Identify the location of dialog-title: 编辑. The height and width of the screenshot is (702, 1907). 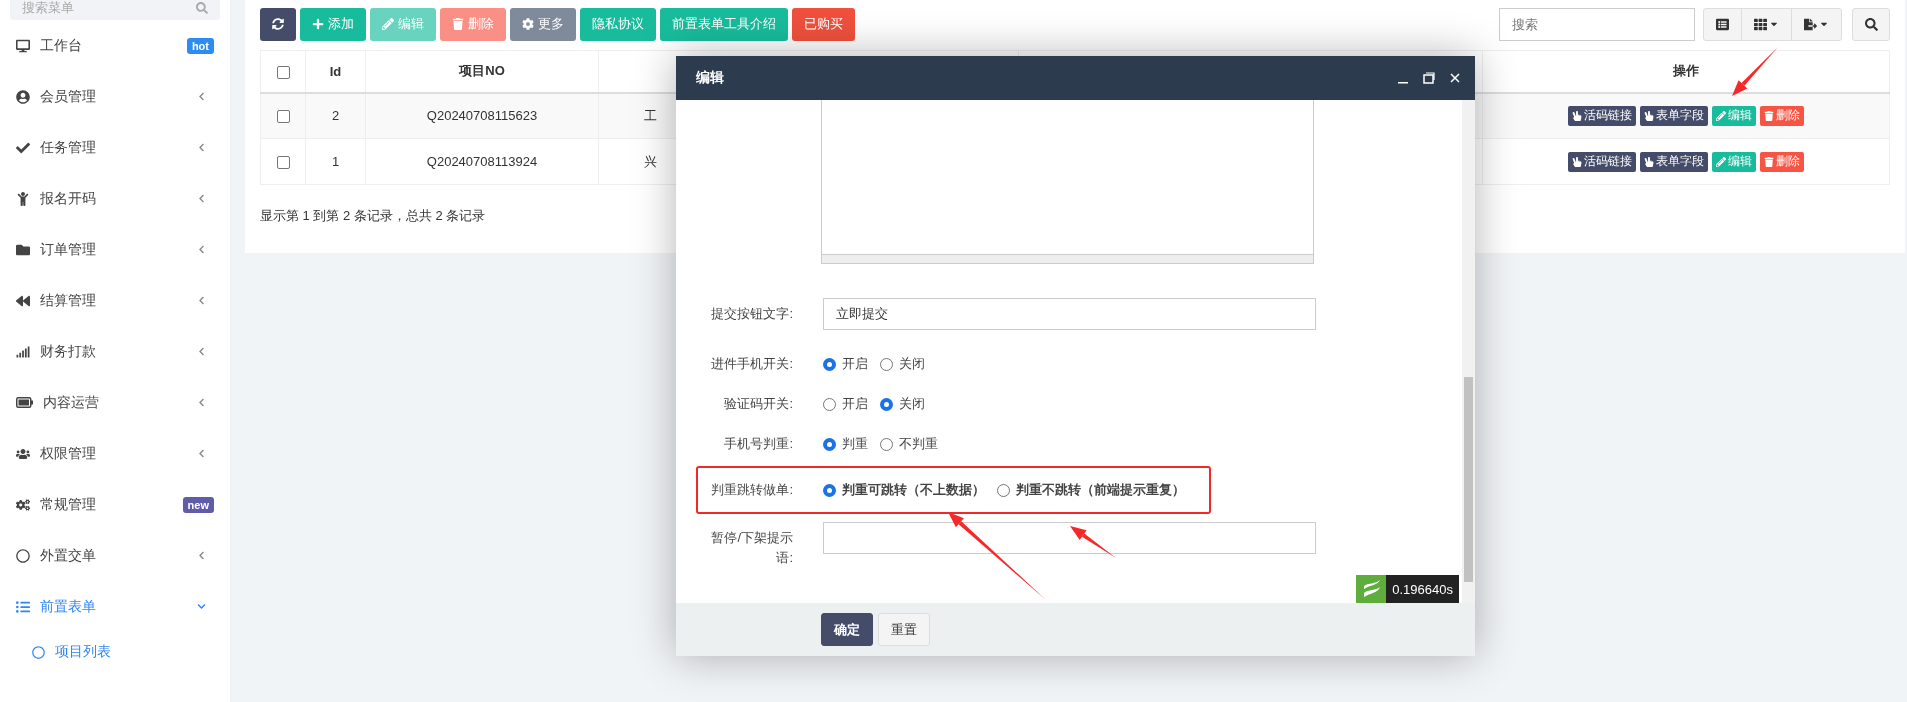
(710, 78).